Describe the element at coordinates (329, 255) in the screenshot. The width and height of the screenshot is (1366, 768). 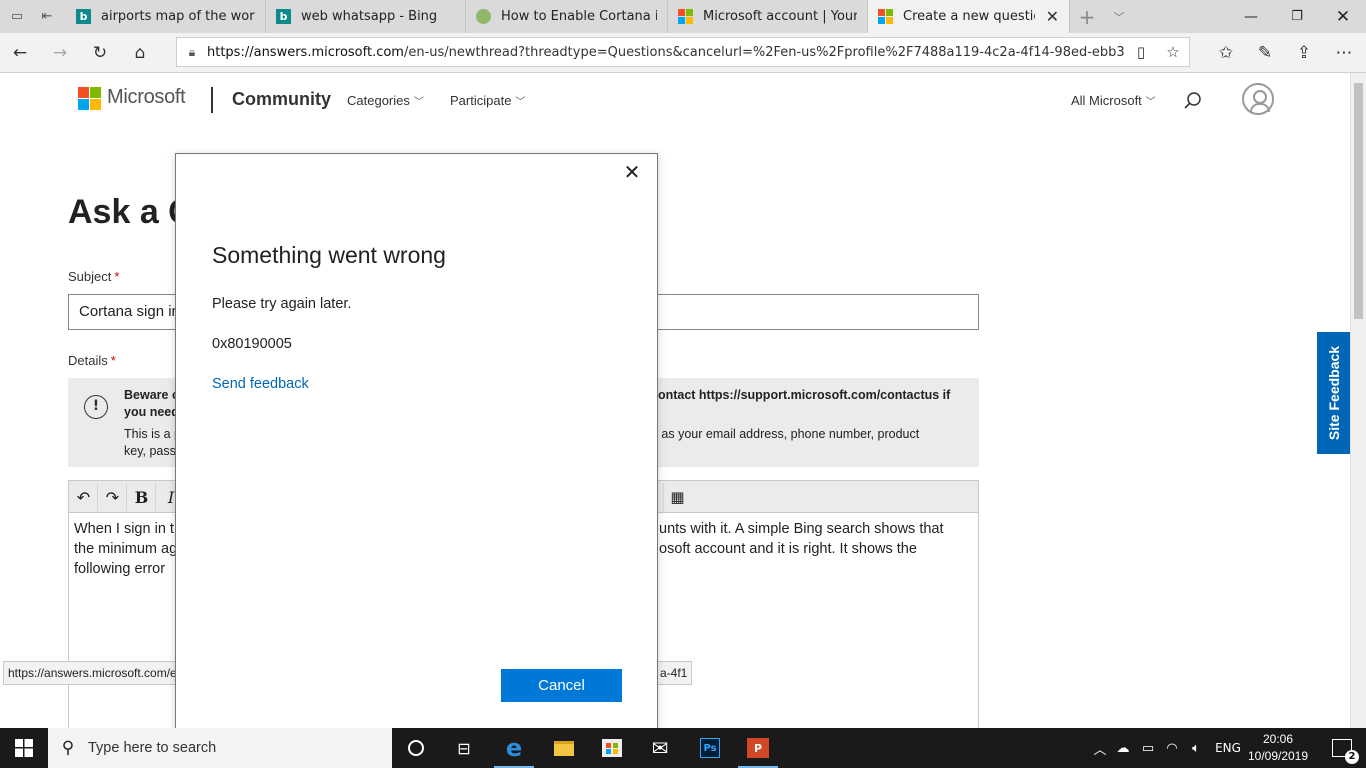
I see `dialog-title: Something went wrong` at that location.